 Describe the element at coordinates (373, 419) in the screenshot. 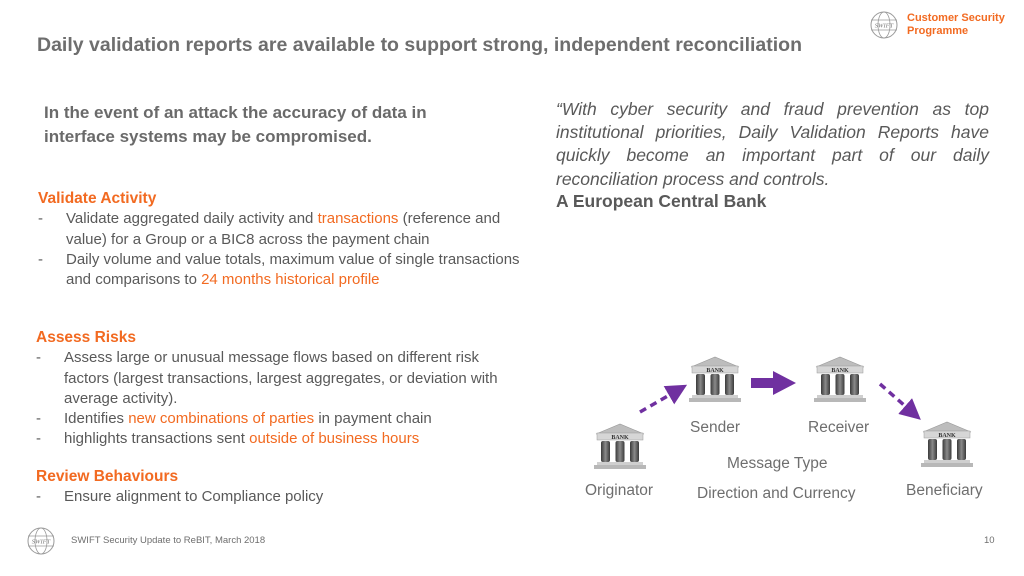

I see `text-run: in payment chain` at that location.